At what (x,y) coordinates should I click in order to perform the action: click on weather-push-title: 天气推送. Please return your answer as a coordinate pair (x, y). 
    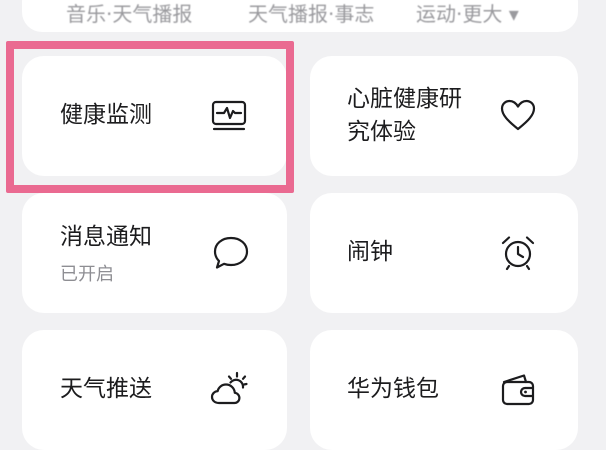
    Looking at the image, I should click on (106, 389).